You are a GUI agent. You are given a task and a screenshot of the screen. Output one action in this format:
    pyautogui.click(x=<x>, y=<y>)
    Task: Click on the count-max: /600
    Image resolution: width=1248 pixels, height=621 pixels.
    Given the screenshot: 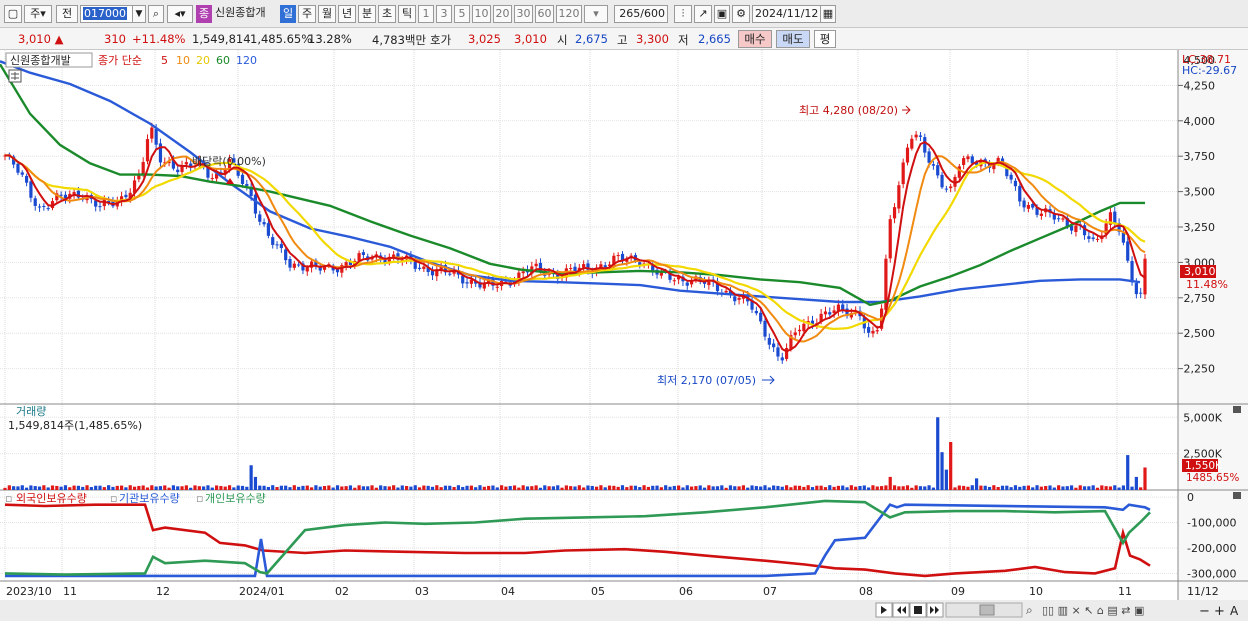 What is the action you would take?
    pyautogui.click(x=652, y=13)
    